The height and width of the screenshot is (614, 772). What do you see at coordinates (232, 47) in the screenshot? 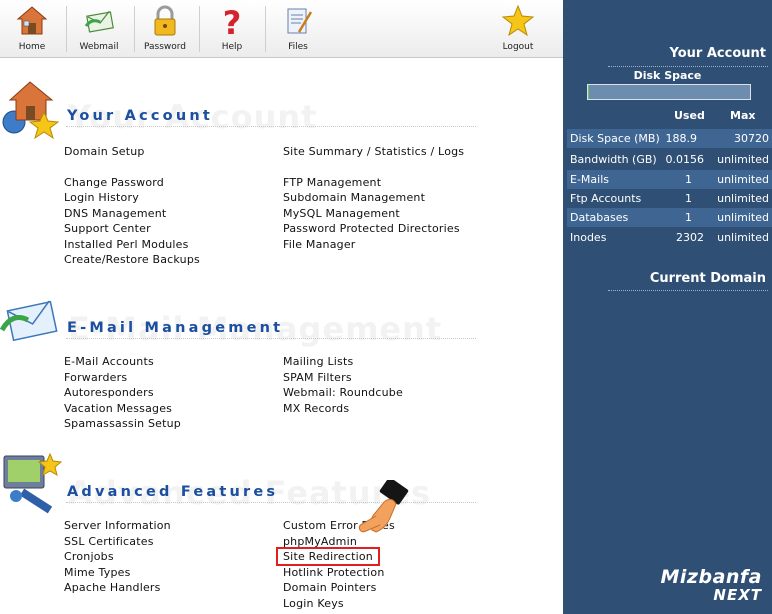
I see `help-label: Help` at bounding box center [232, 47].